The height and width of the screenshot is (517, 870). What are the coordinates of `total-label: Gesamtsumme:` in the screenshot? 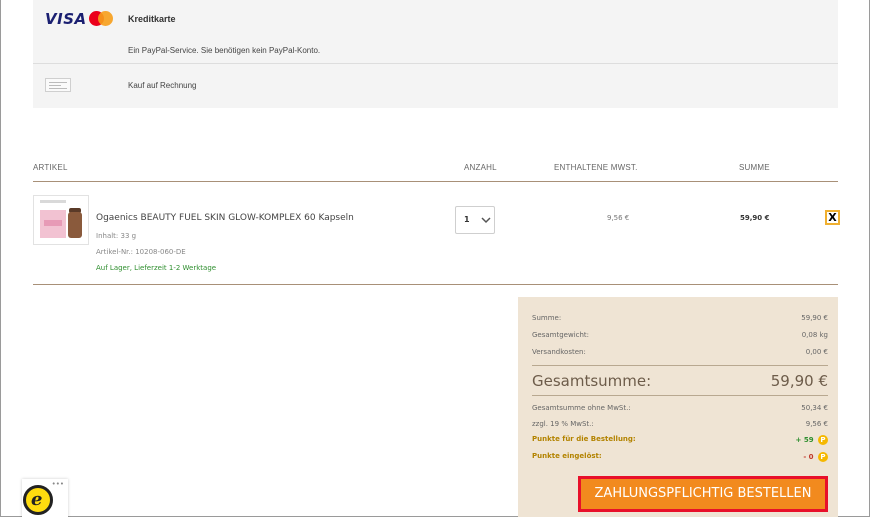 It's located at (592, 381).